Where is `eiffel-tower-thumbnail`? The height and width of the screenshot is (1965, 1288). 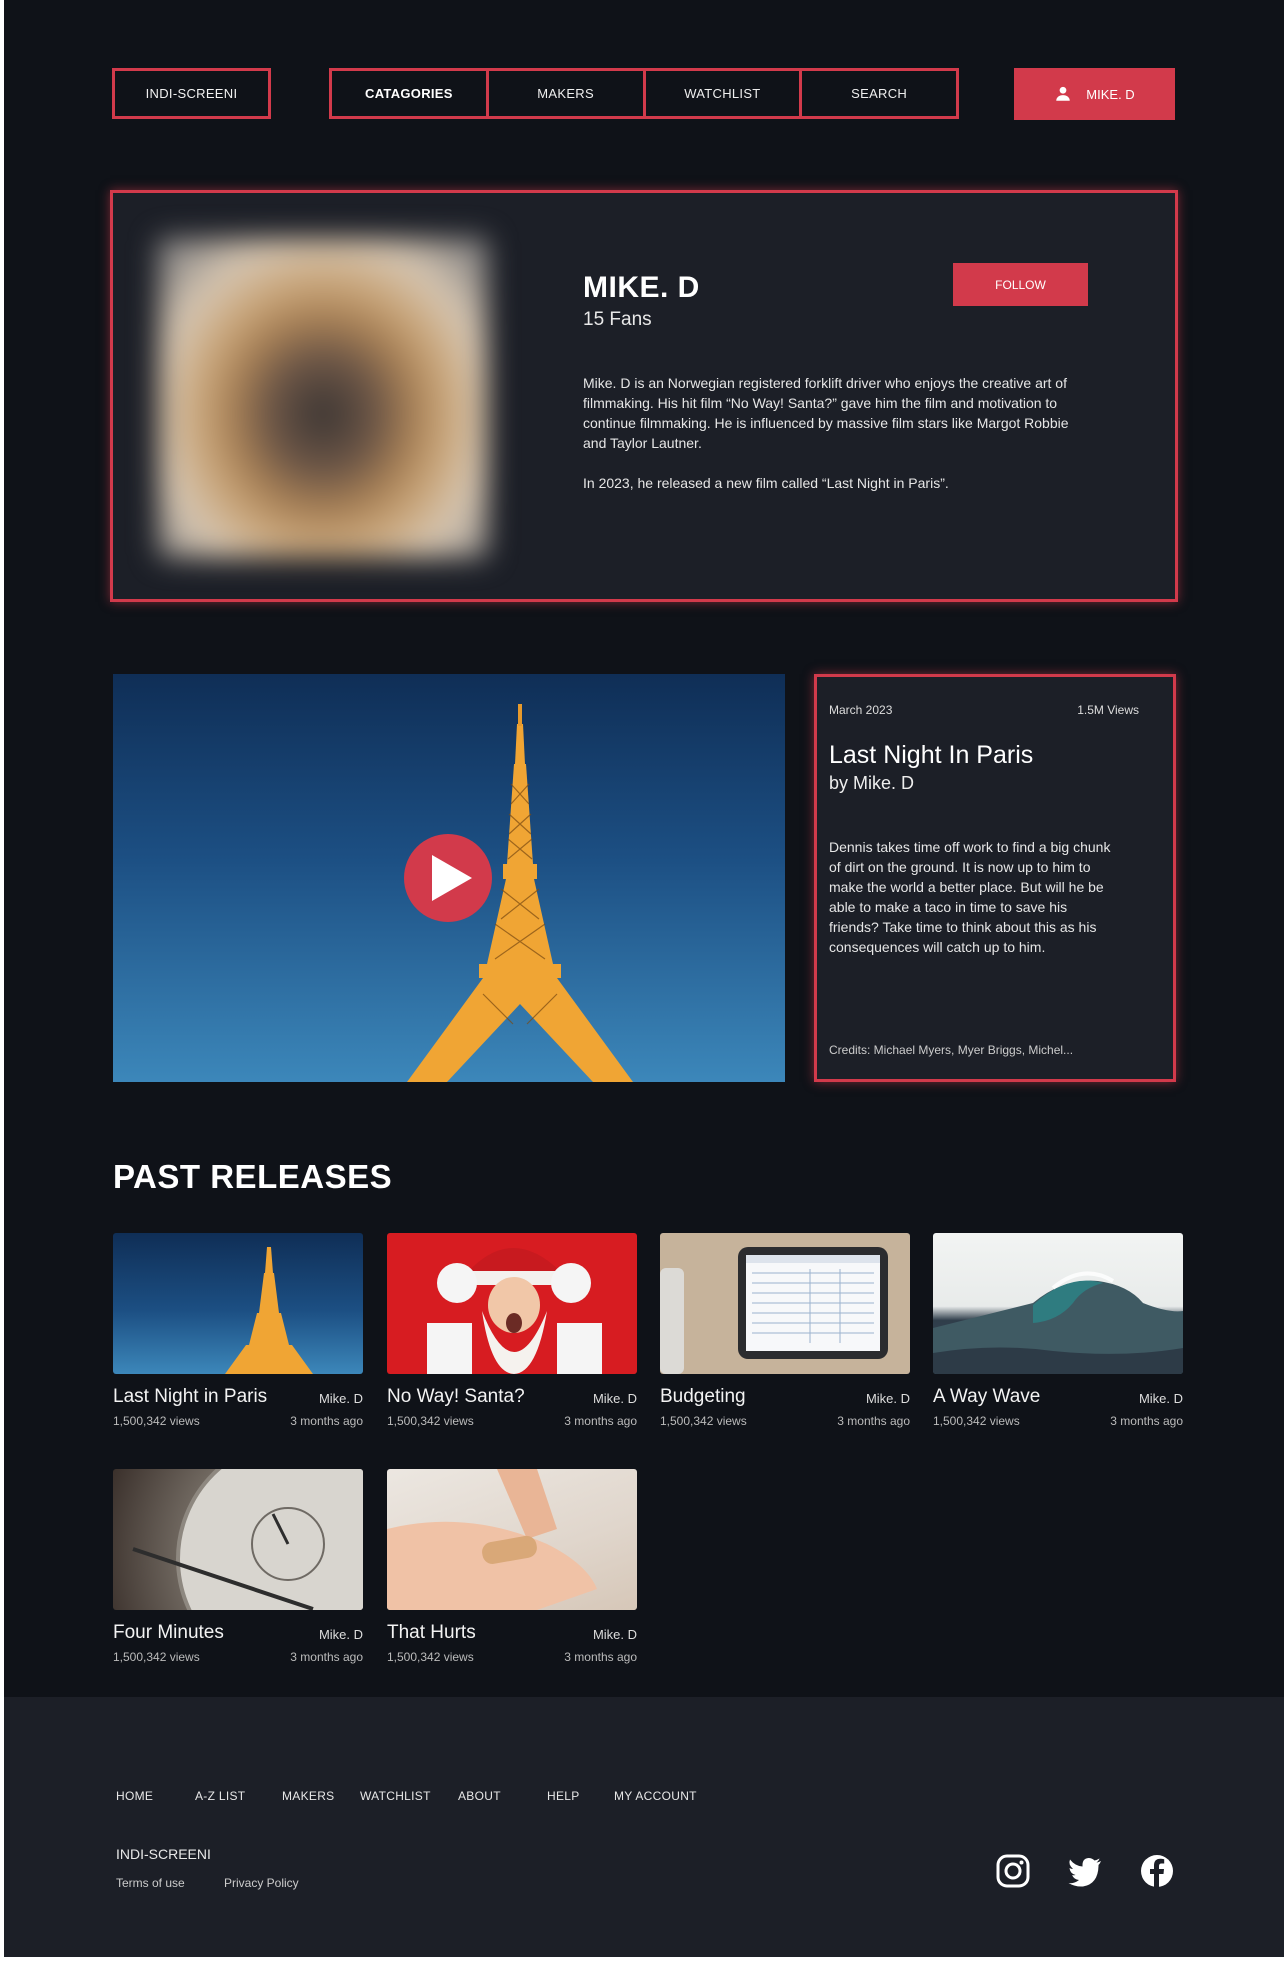 eiffel-tower-thumbnail is located at coordinates (269, 1310).